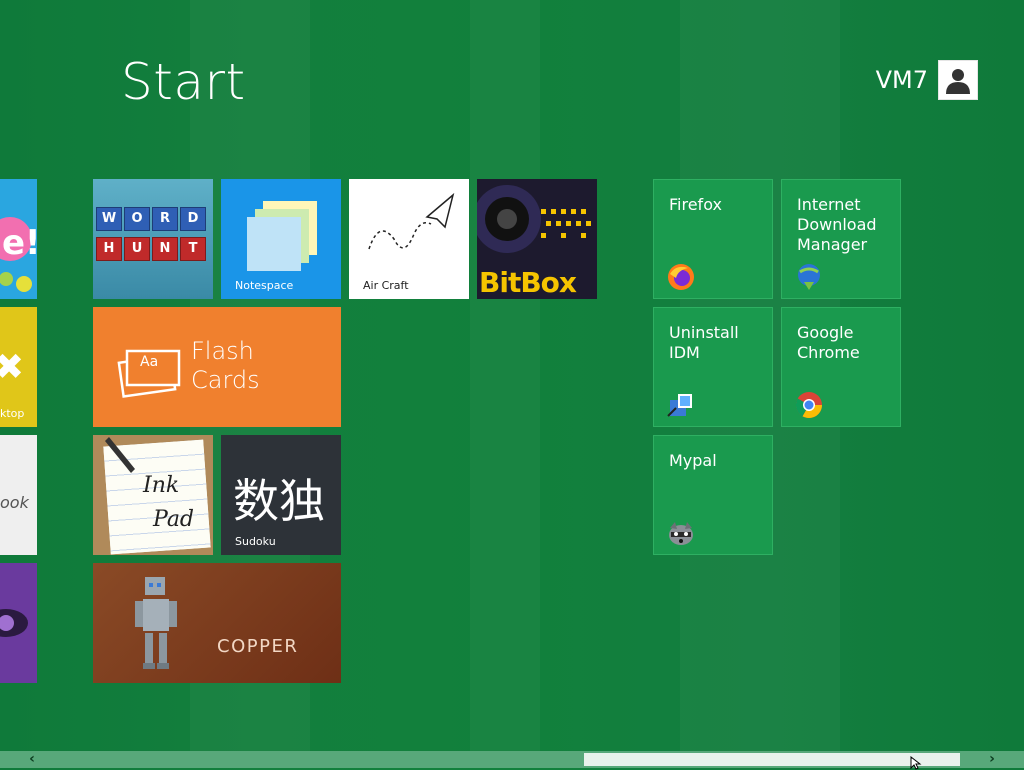 Image resolution: width=1024 pixels, height=770 pixels. Describe the element at coordinates (165, 219) in the screenshot. I see `word-hunt-letter: R` at that location.